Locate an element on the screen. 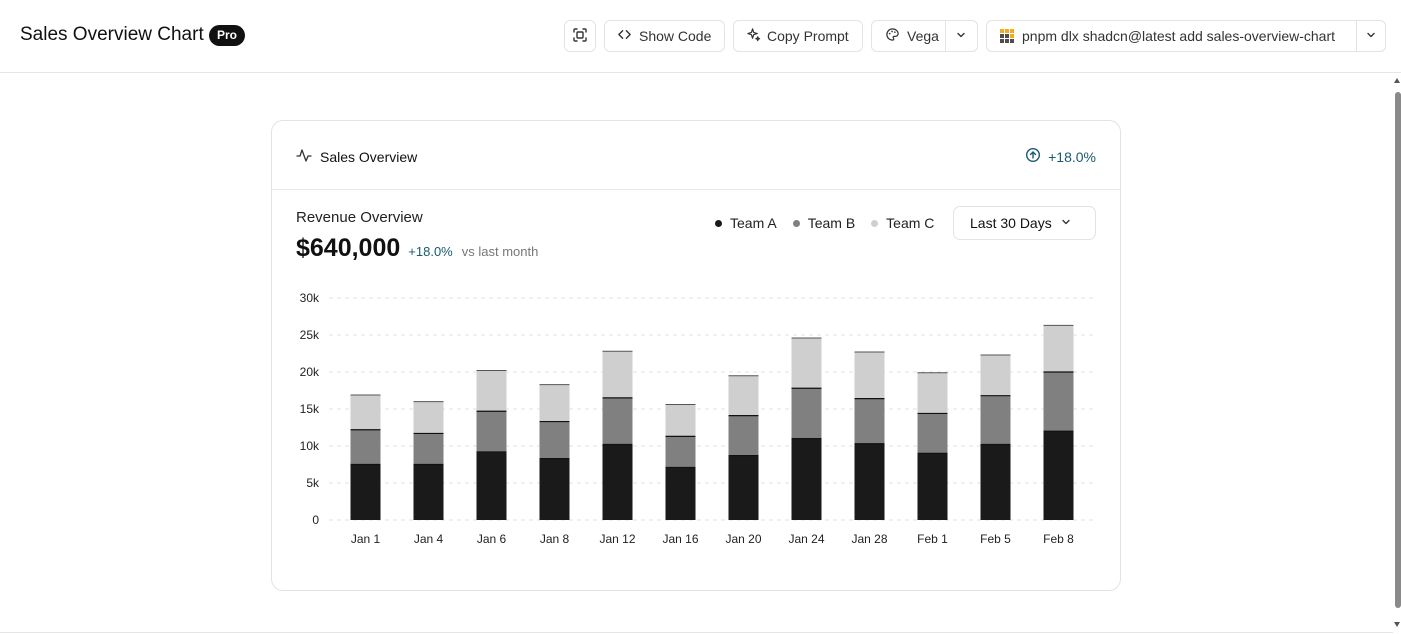  x-tick-label: Jan 4 is located at coordinates (429, 539).